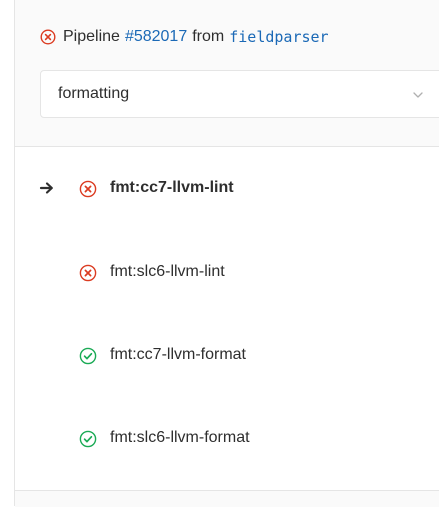  Describe the element at coordinates (178, 354) in the screenshot. I see `job-name: fmt:cc7-llvm-format` at that location.